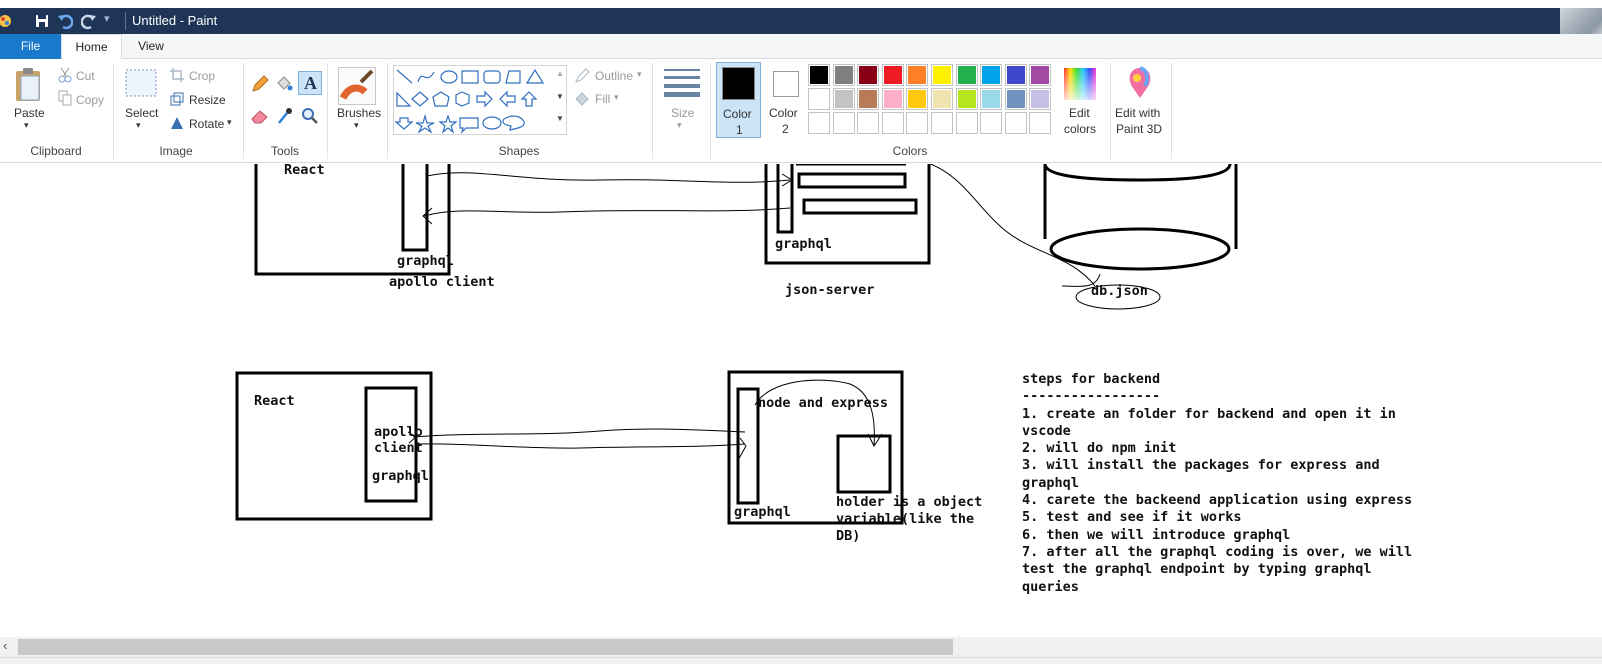 This screenshot has width=1602, height=664. What do you see at coordinates (260, 116) in the screenshot?
I see `eraser-icon` at bounding box center [260, 116].